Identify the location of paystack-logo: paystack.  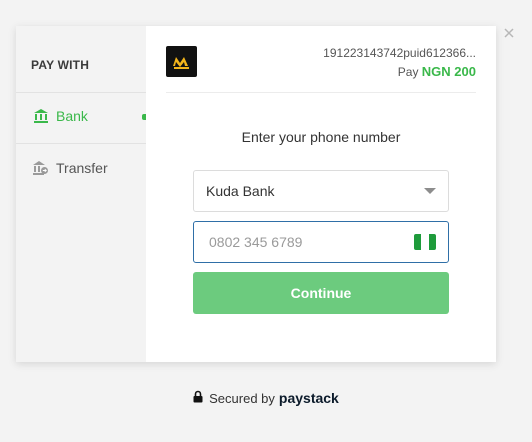
(309, 398).